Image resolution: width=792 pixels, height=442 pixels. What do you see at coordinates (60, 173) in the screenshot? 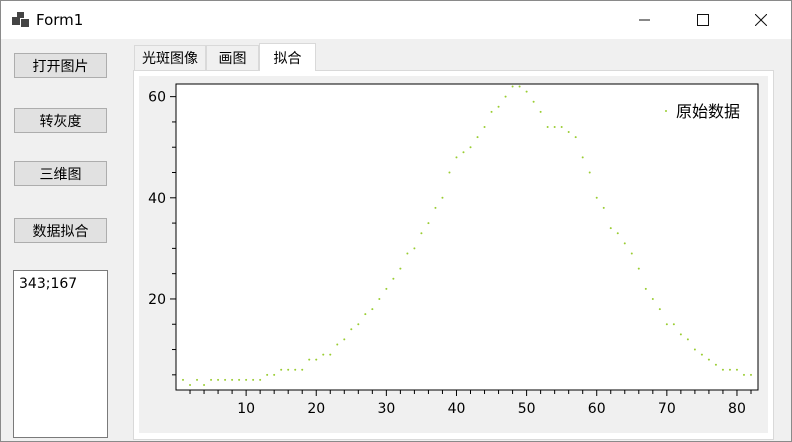
I see `3d-view-button: 三维图` at bounding box center [60, 173].